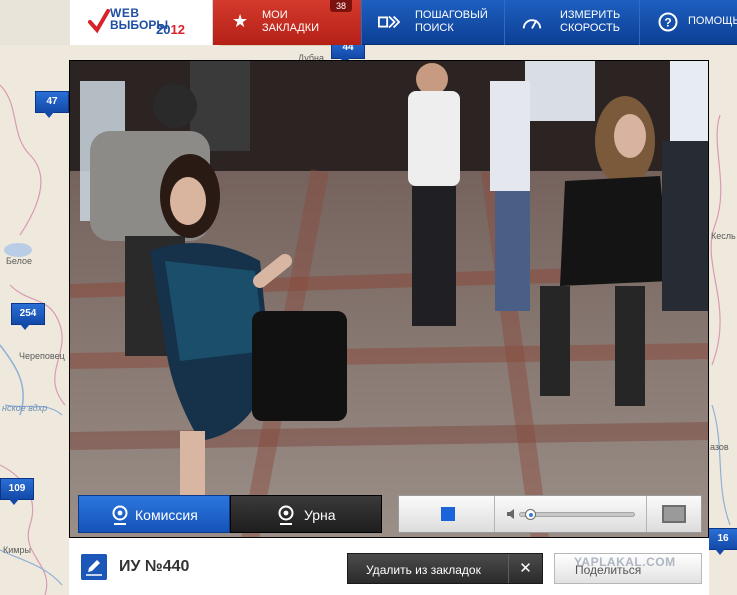 The height and width of the screenshot is (595, 737). Describe the element at coordinates (423, 570) in the screenshot. I see `remove-bookmark-label: Удалить из закладок` at that location.